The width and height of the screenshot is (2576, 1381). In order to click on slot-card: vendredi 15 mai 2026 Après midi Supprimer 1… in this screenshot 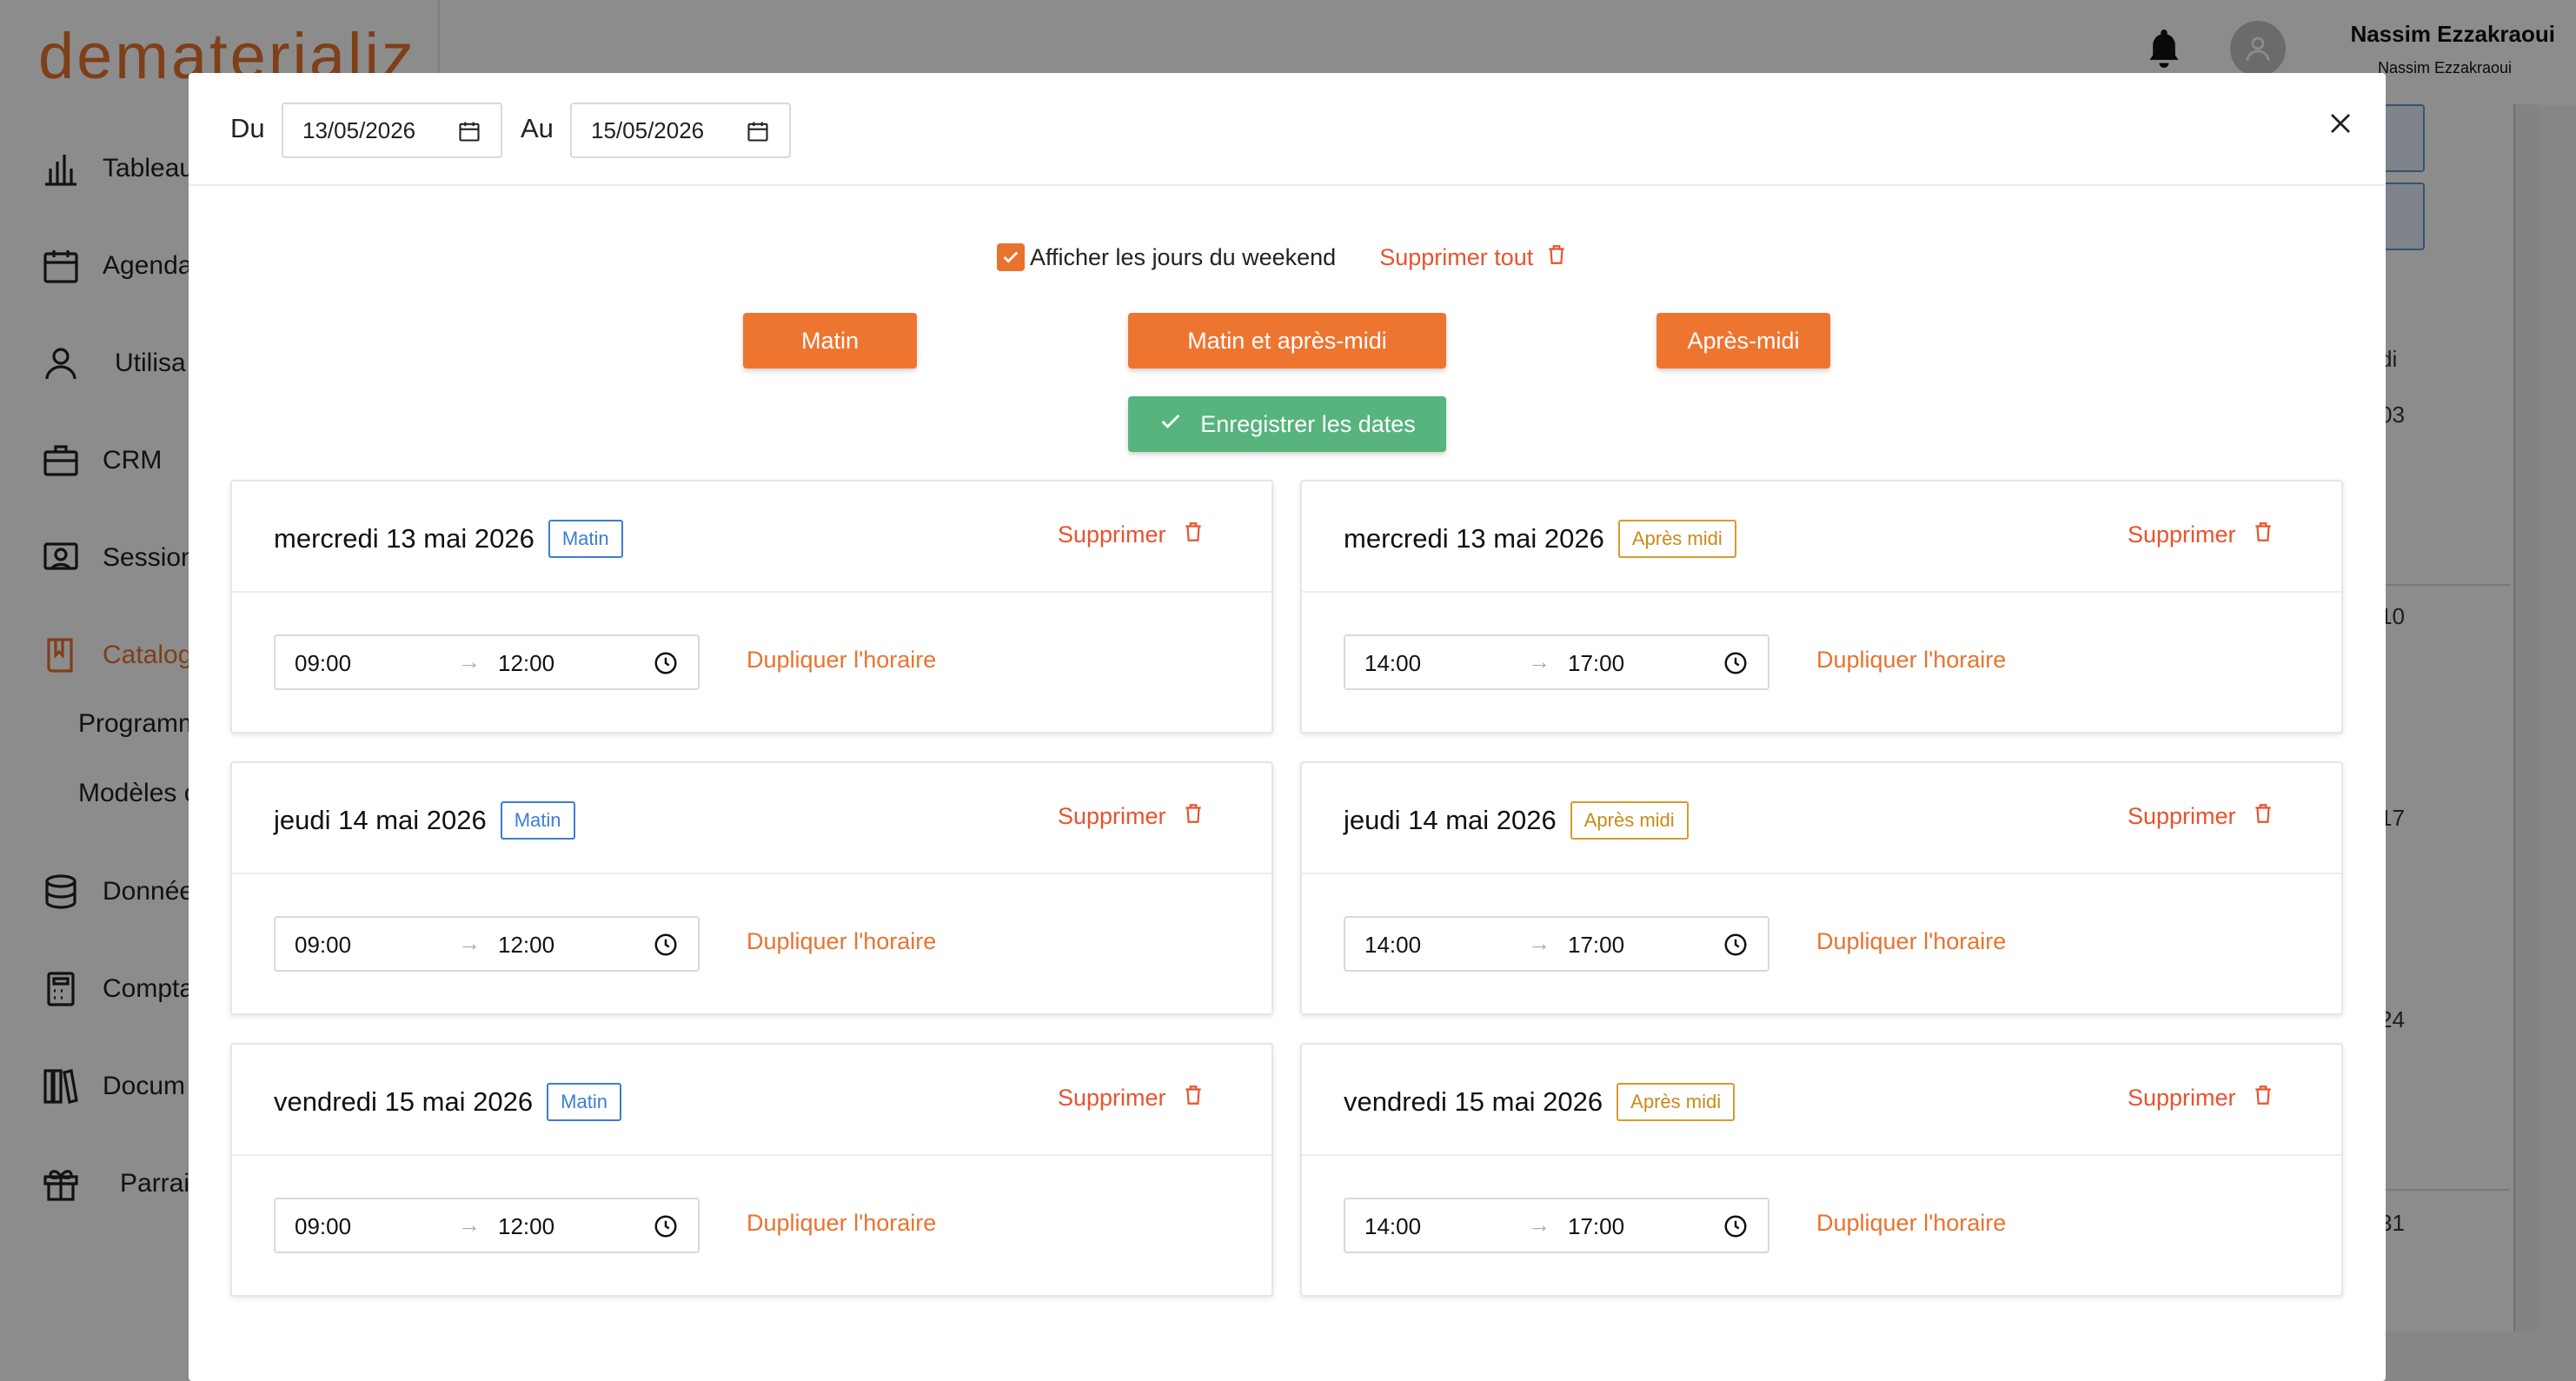, I will do `click(1821, 1170)`.